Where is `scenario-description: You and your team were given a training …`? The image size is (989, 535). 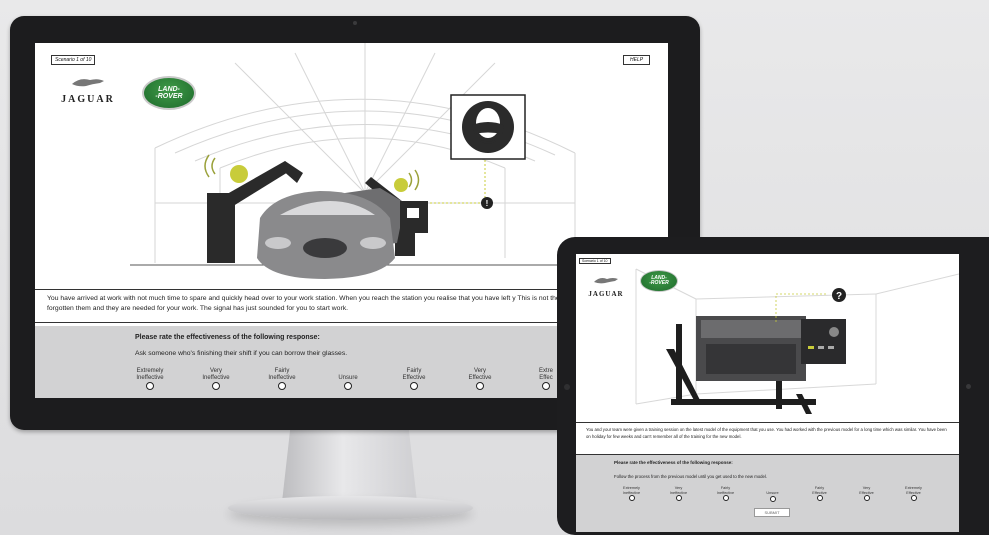 scenario-description: You and your team were given a training … is located at coordinates (767, 438).